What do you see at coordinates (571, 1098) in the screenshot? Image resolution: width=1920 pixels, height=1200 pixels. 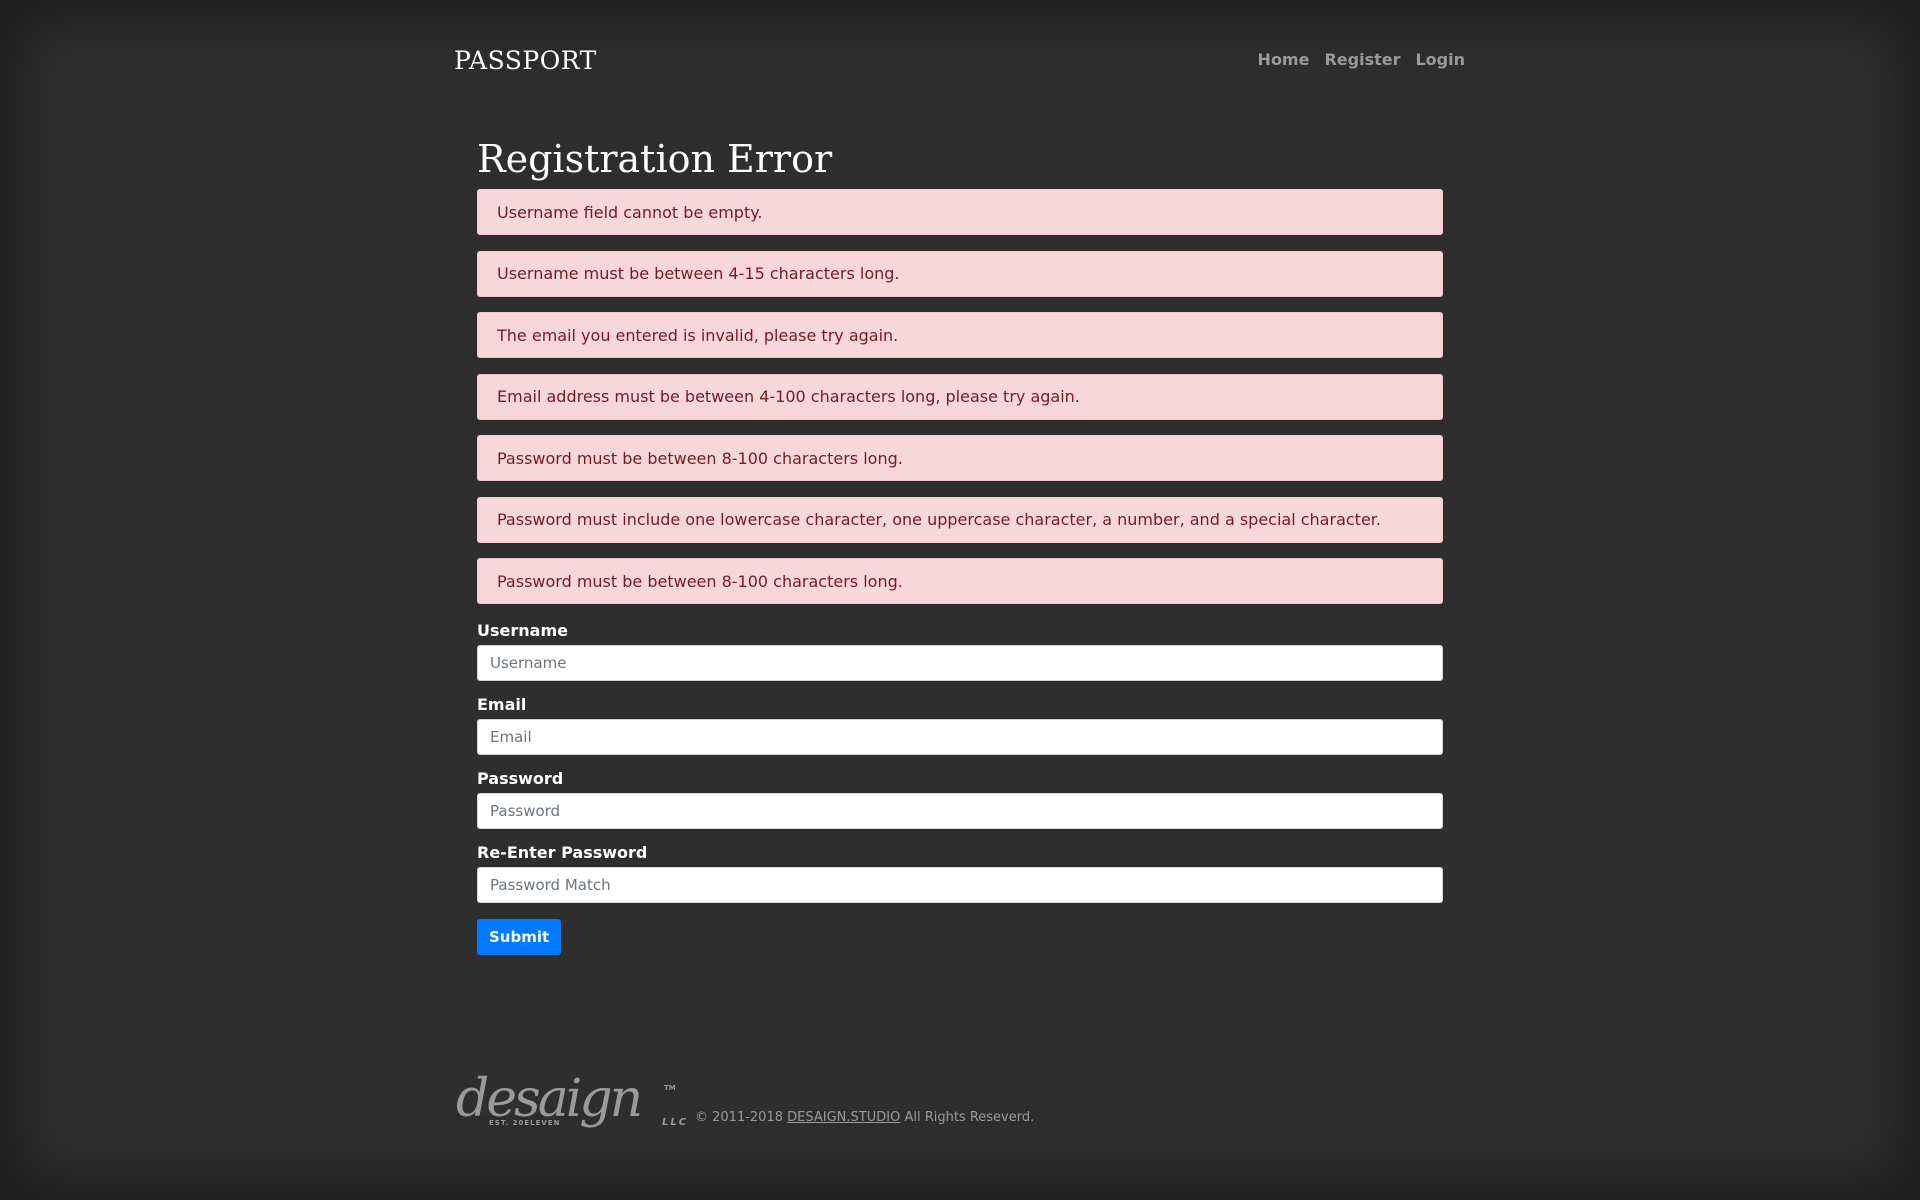 I see `desaign-logo: desaign EST. 20ELEVEN LLC TM` at bounding box center [571, 1098].